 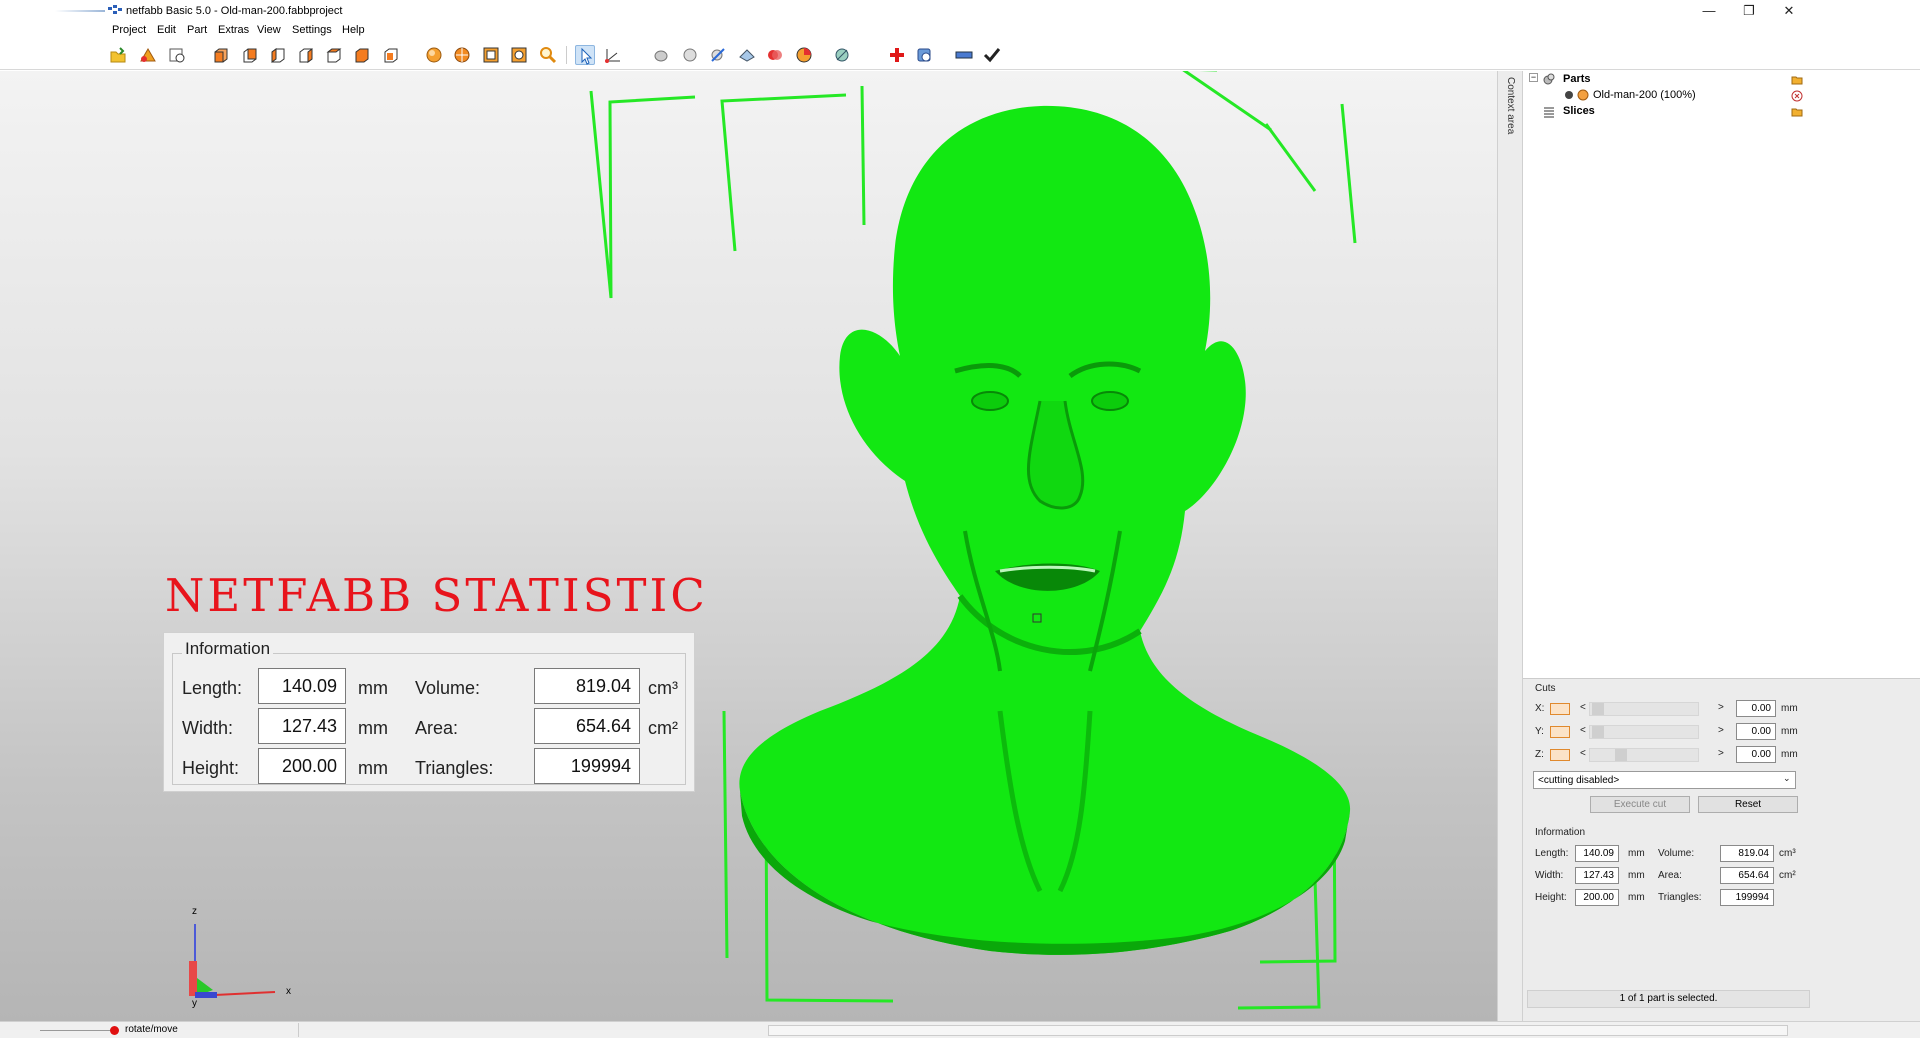 I want to click on folder-add-icon, so click(x=1797, y=80).